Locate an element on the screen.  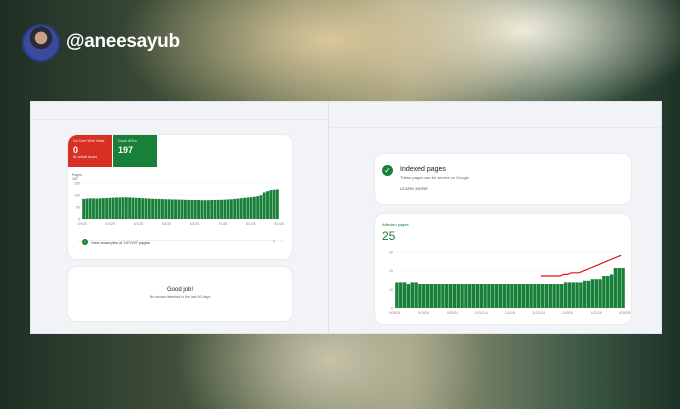
right-header-line is located at coordinates (495, 127).